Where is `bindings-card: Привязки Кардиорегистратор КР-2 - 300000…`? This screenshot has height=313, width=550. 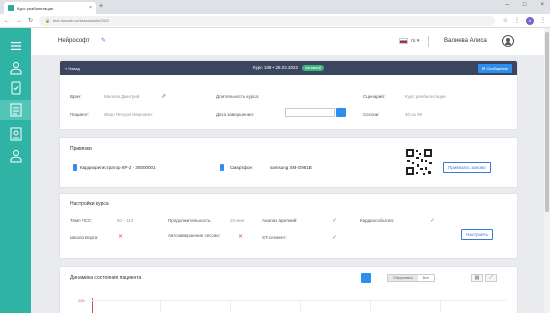
bindings-card: Привязки Кардиорегистратор КР-2 - 300000… is located at coordinates (288, 162).